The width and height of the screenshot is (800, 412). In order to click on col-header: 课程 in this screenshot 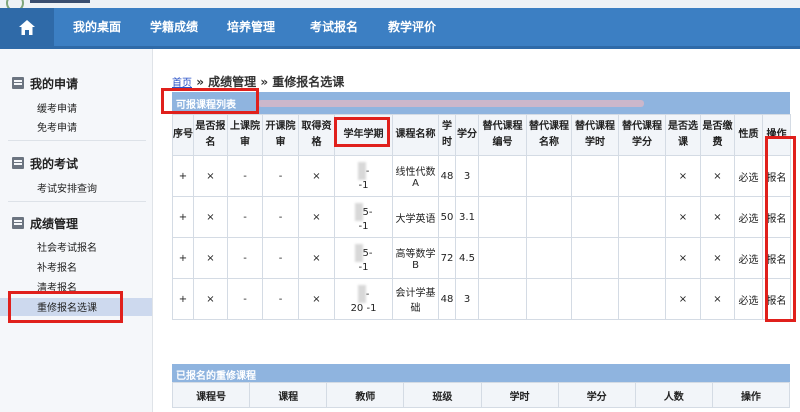, I will do `click(288, 395)`.